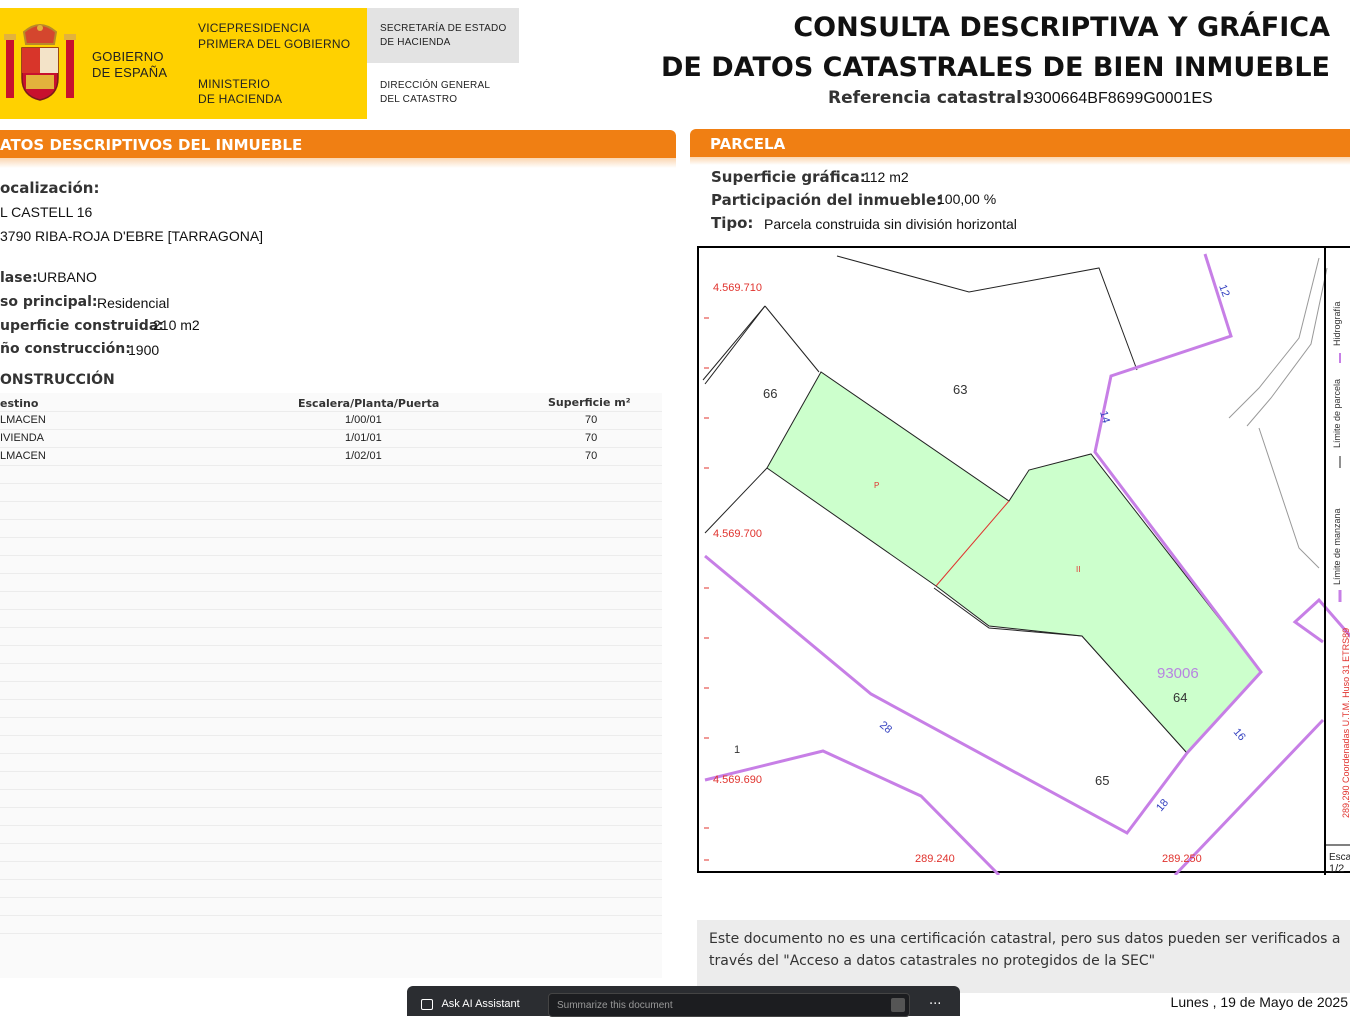  What do you see at coordinates (995, 67) in the screenshot?
I see `title-line2: DE DATOS CATASTRALES DE BIEN INMUEBLE` at bounding box center [995, 67].